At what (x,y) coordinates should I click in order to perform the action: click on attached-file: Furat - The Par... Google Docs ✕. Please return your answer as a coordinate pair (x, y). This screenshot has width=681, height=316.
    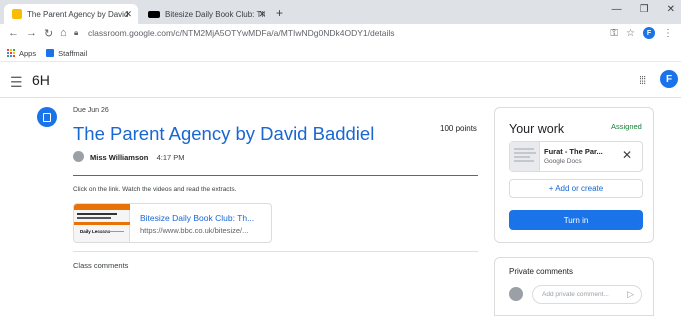
    Looking at the image, I should click on (576, 156).